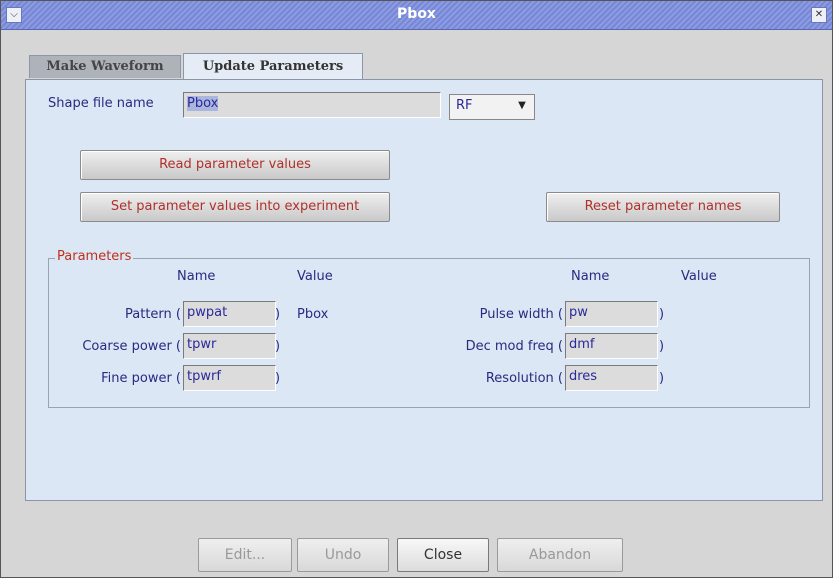  Describe the element at coordinates (101, 103) in the screenshot. I see `shape-file-name-label: Shape file name` at that location.